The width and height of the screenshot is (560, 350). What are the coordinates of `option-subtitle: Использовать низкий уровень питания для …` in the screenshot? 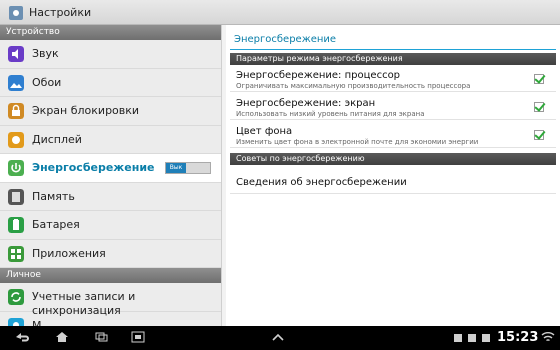 It's located at (330, 114).